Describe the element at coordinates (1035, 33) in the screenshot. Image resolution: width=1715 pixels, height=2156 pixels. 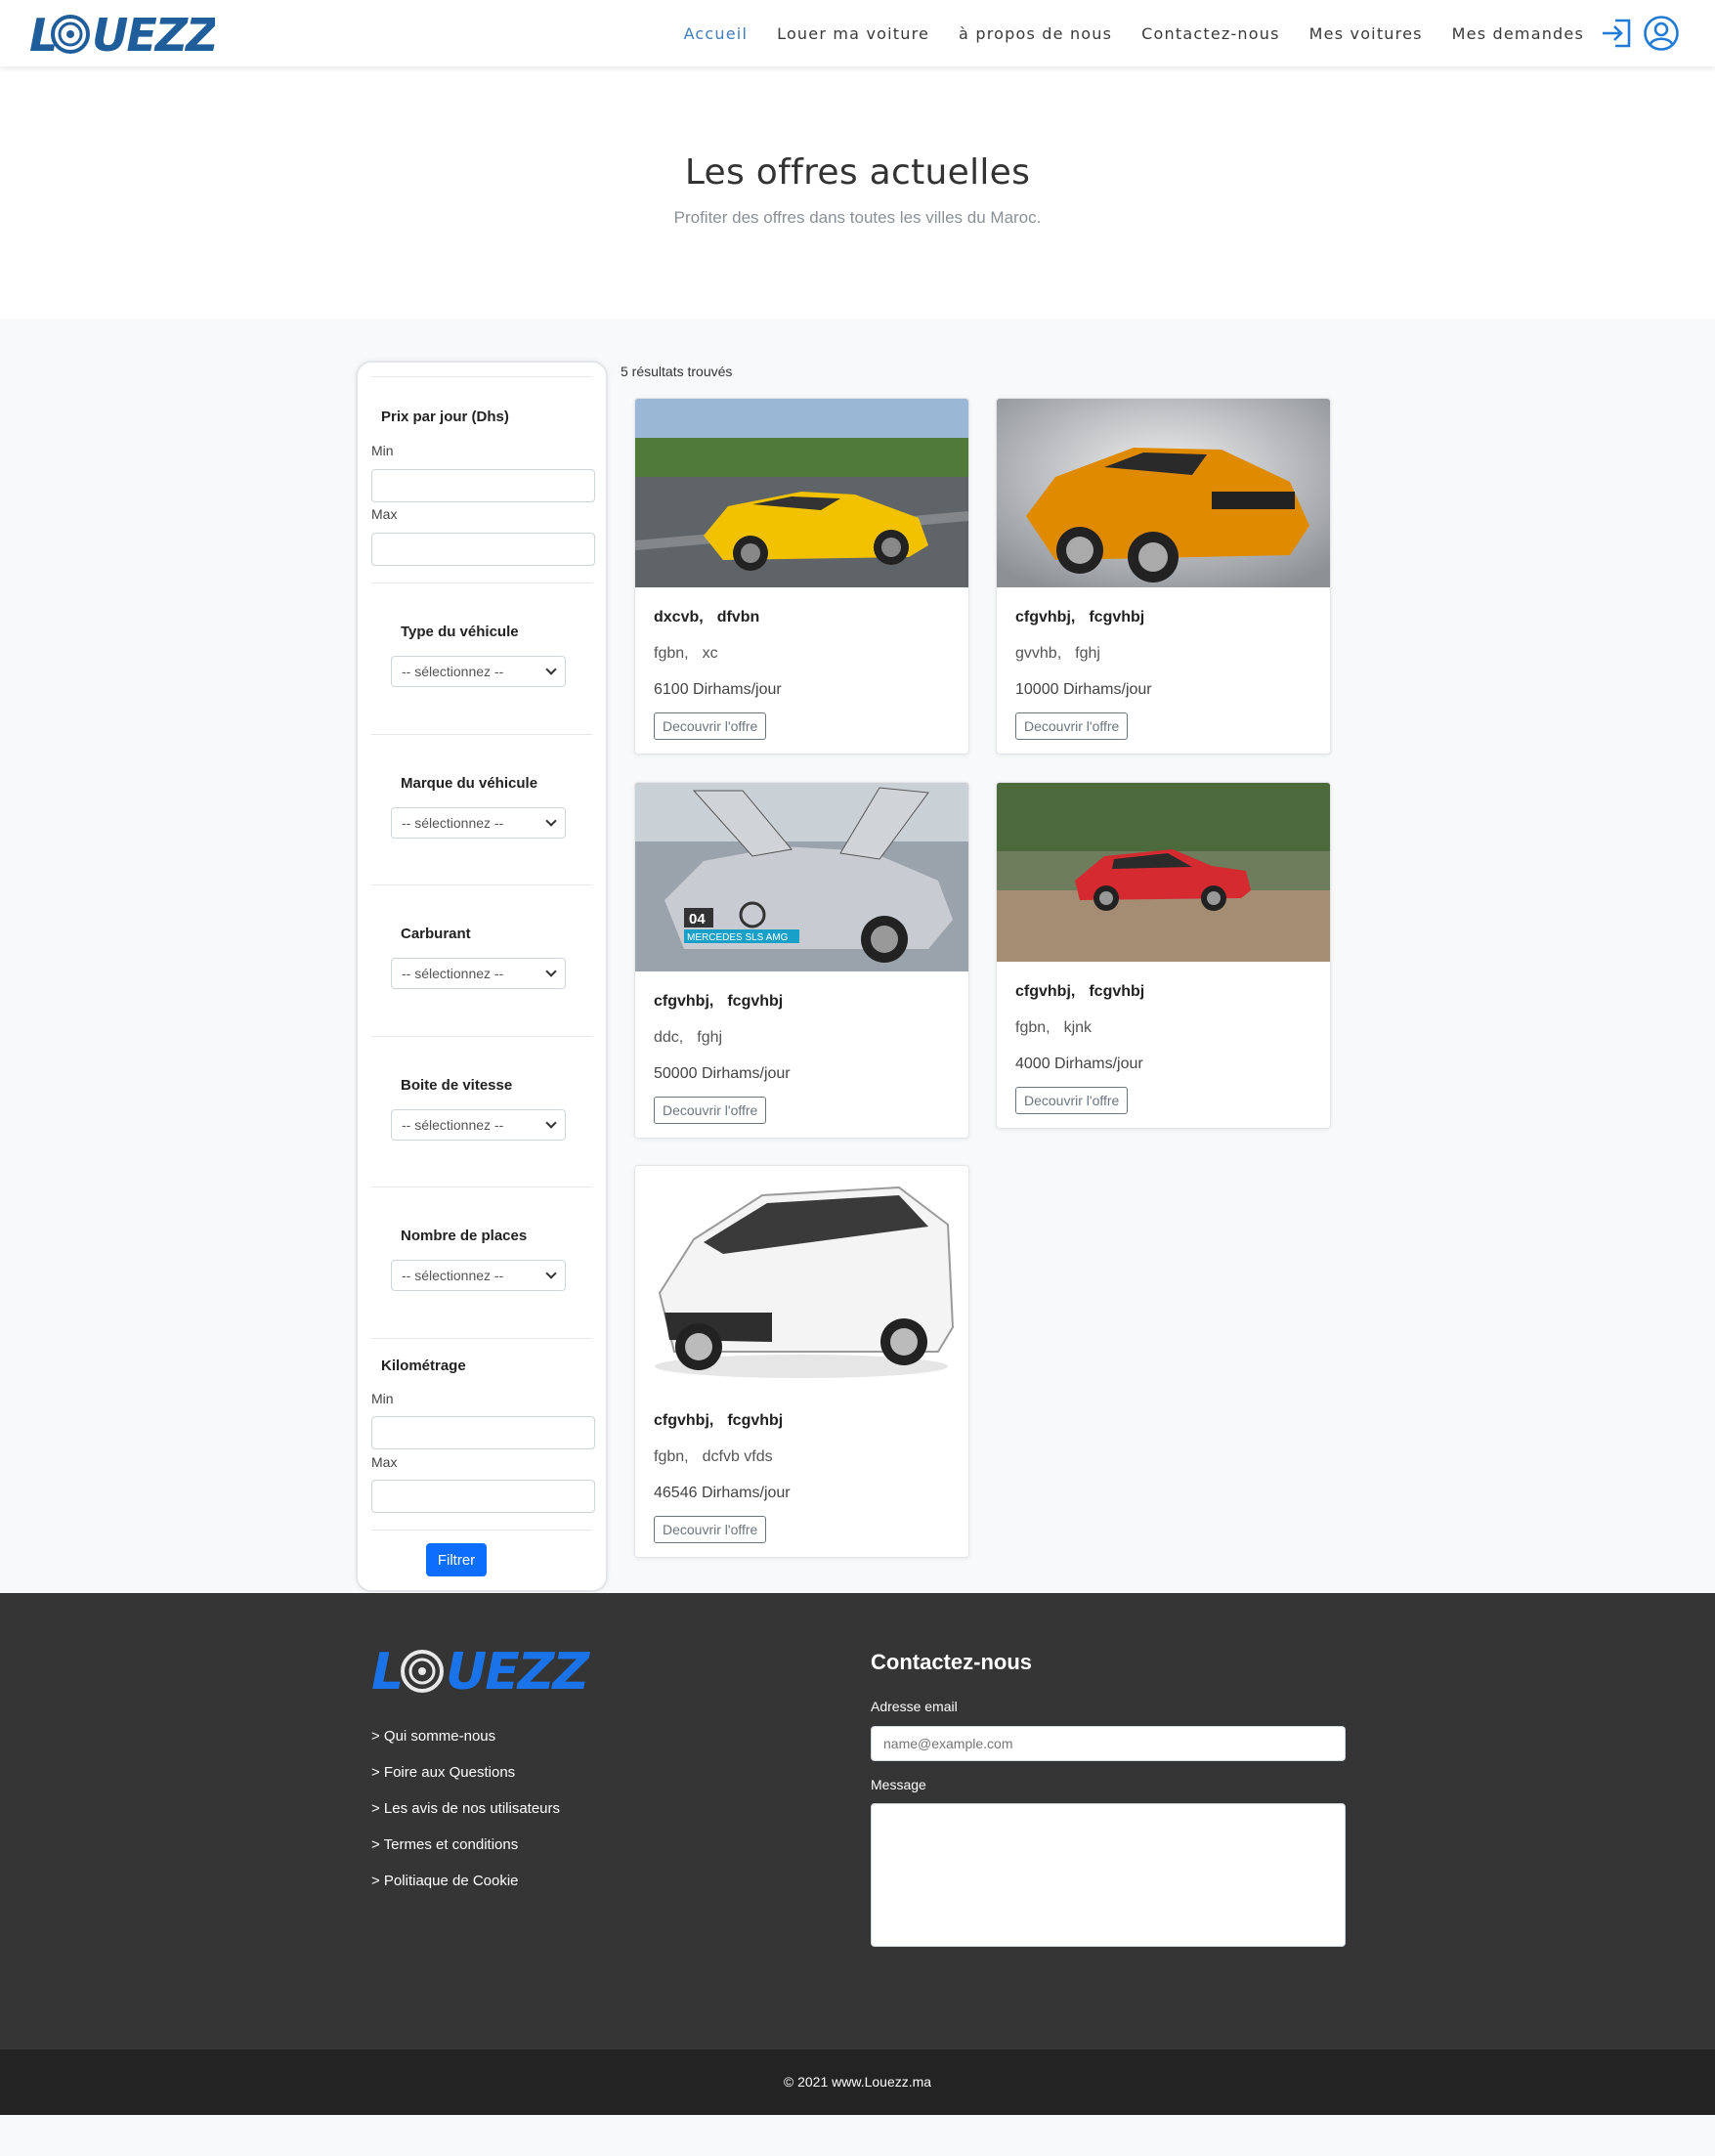
I see `nav-a-propos: à propos de nous` at that location.